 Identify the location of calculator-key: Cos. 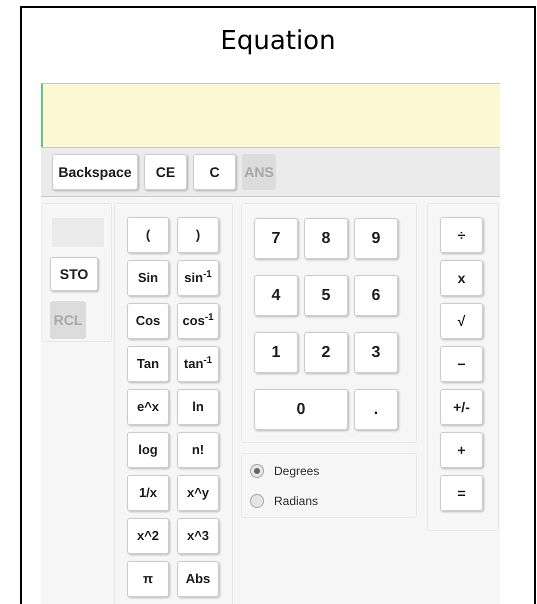
(148, 321).